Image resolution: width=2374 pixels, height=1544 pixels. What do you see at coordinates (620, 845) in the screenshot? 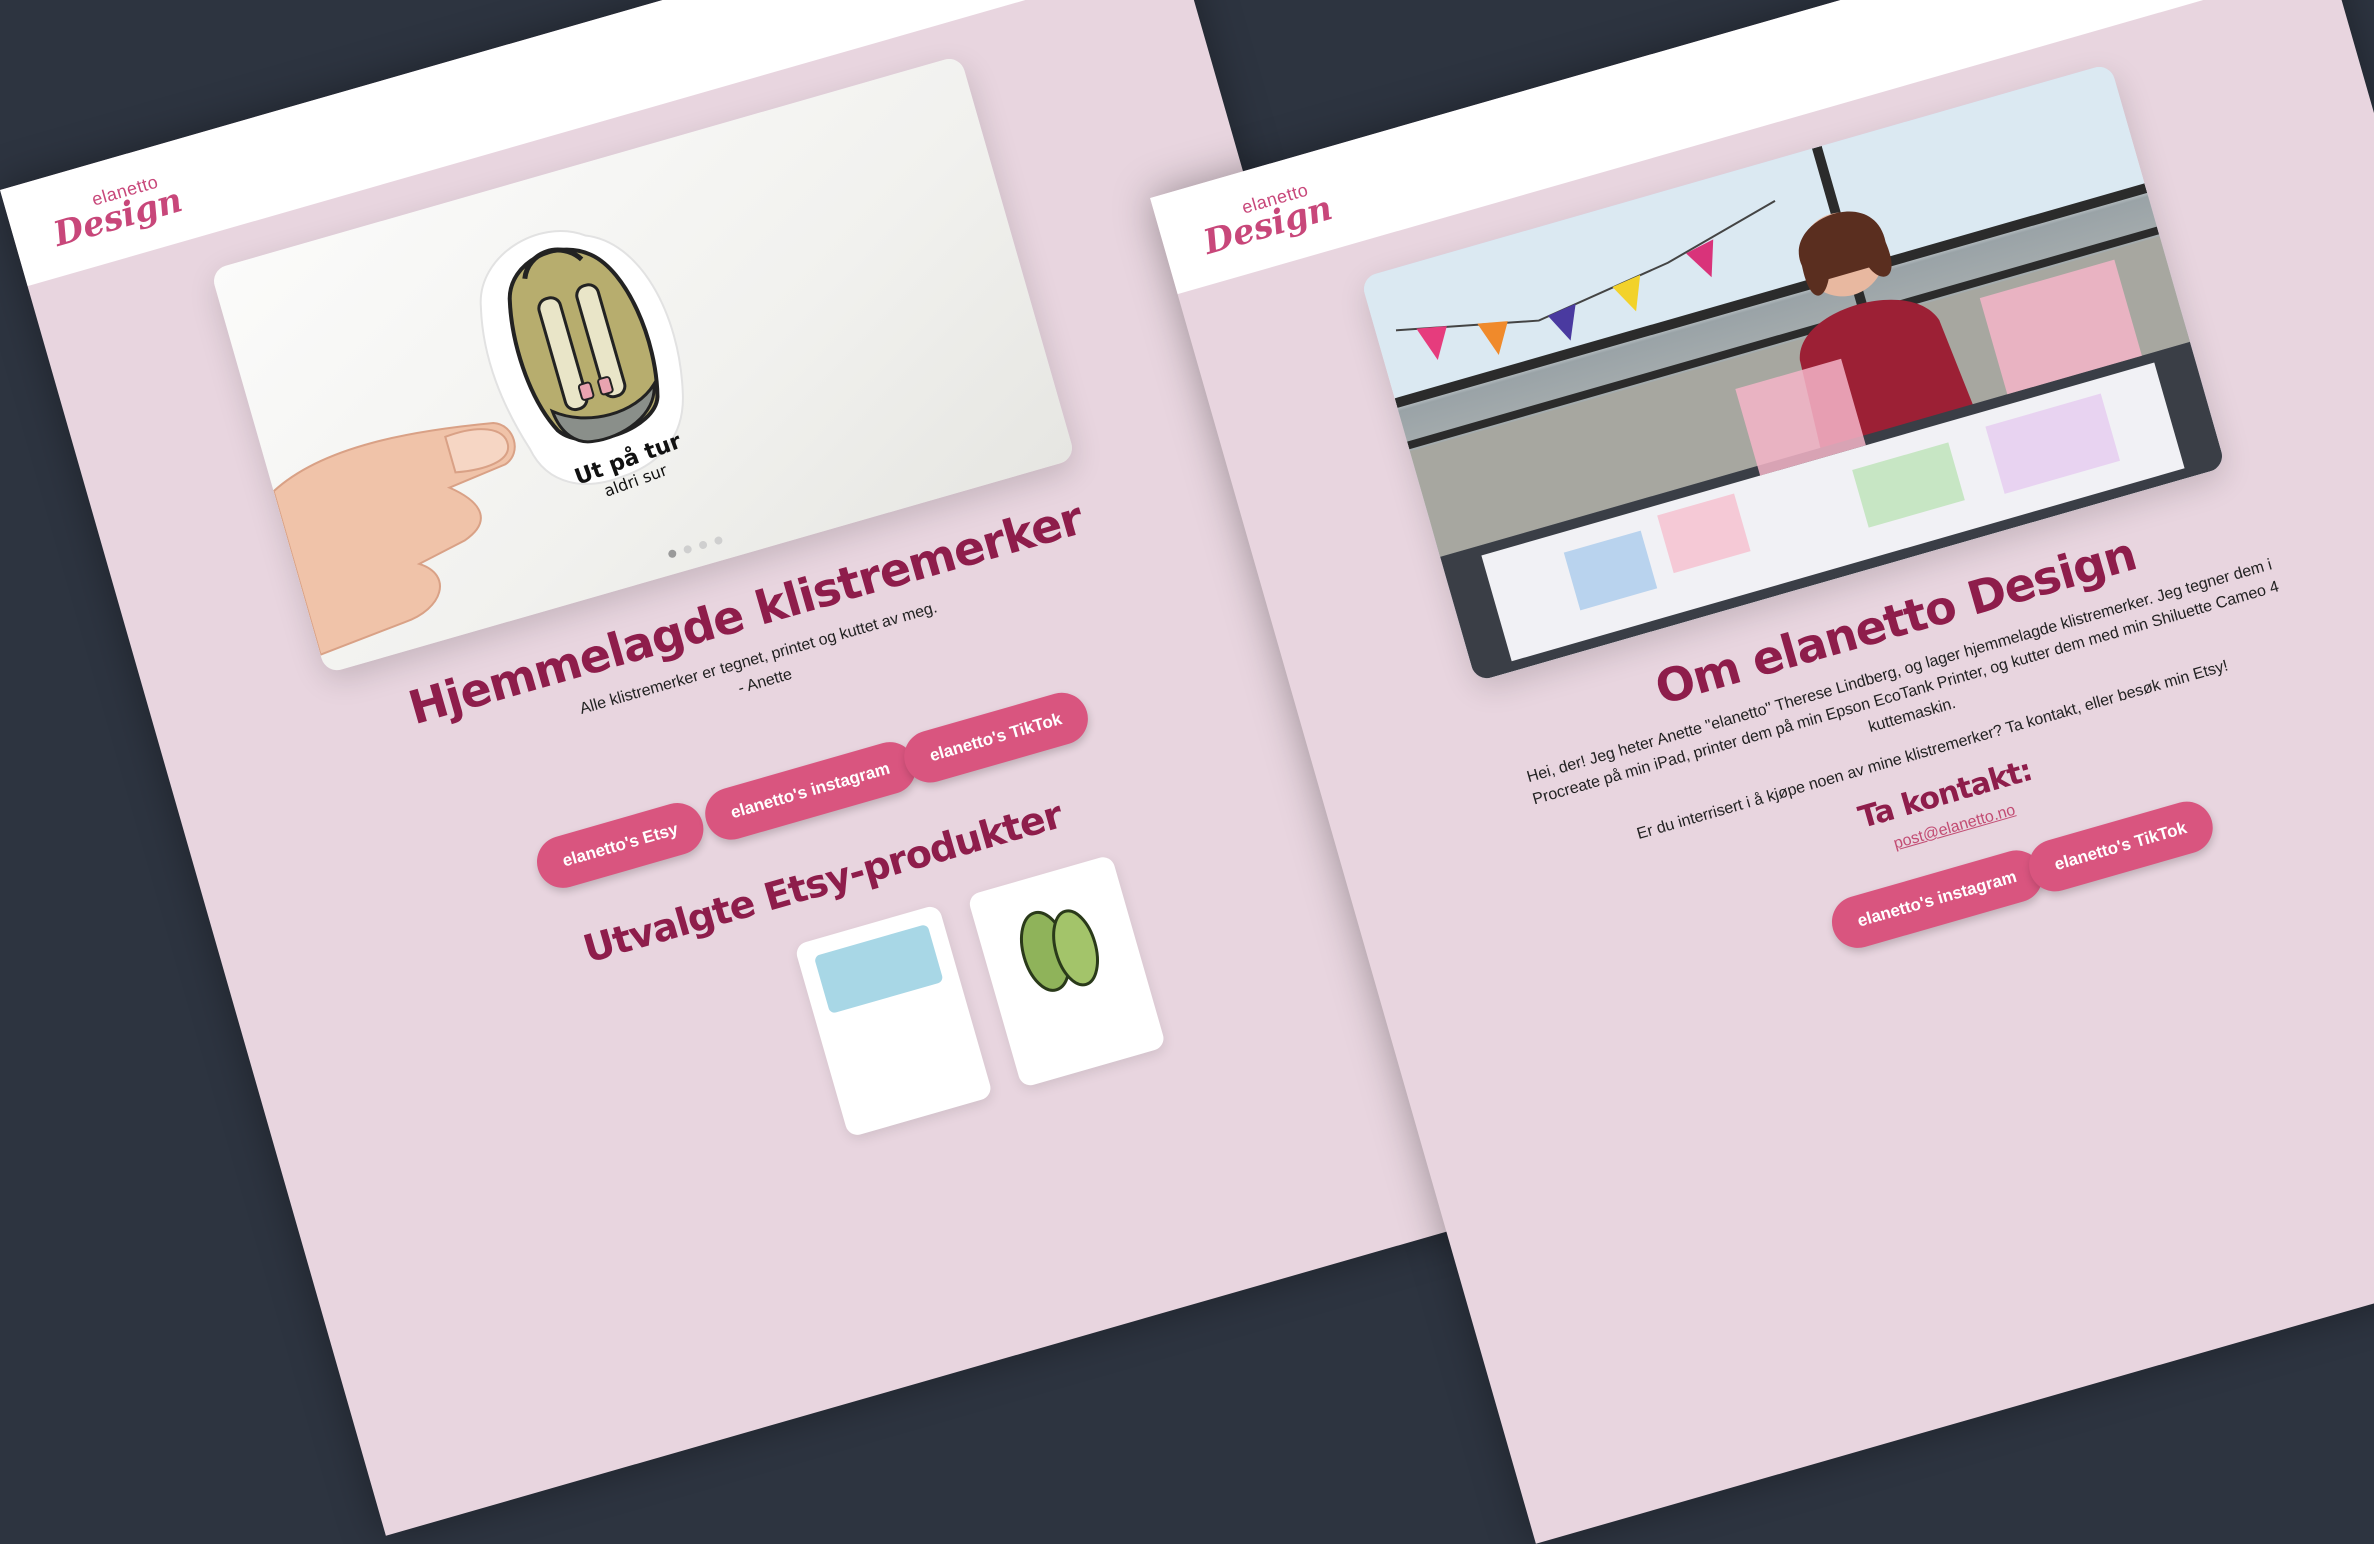
I see `etsy-button: elanetto's Etsy` at bounding box center [620, 845].